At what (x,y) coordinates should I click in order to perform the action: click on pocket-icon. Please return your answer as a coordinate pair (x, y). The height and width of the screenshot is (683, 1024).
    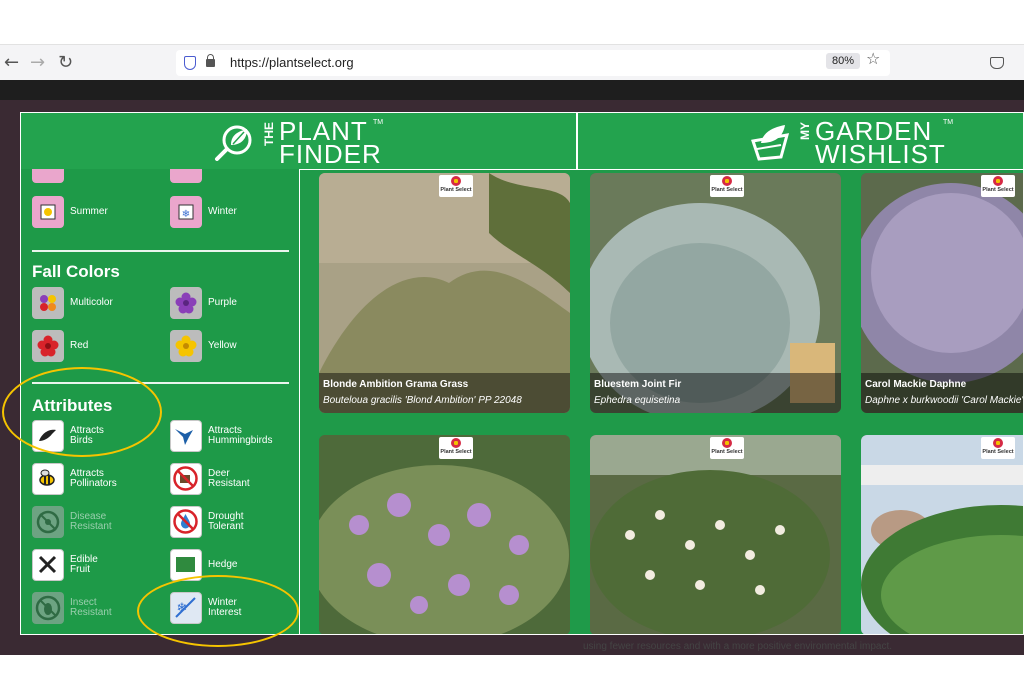
    Looking at the image, I should click on (997, 63).